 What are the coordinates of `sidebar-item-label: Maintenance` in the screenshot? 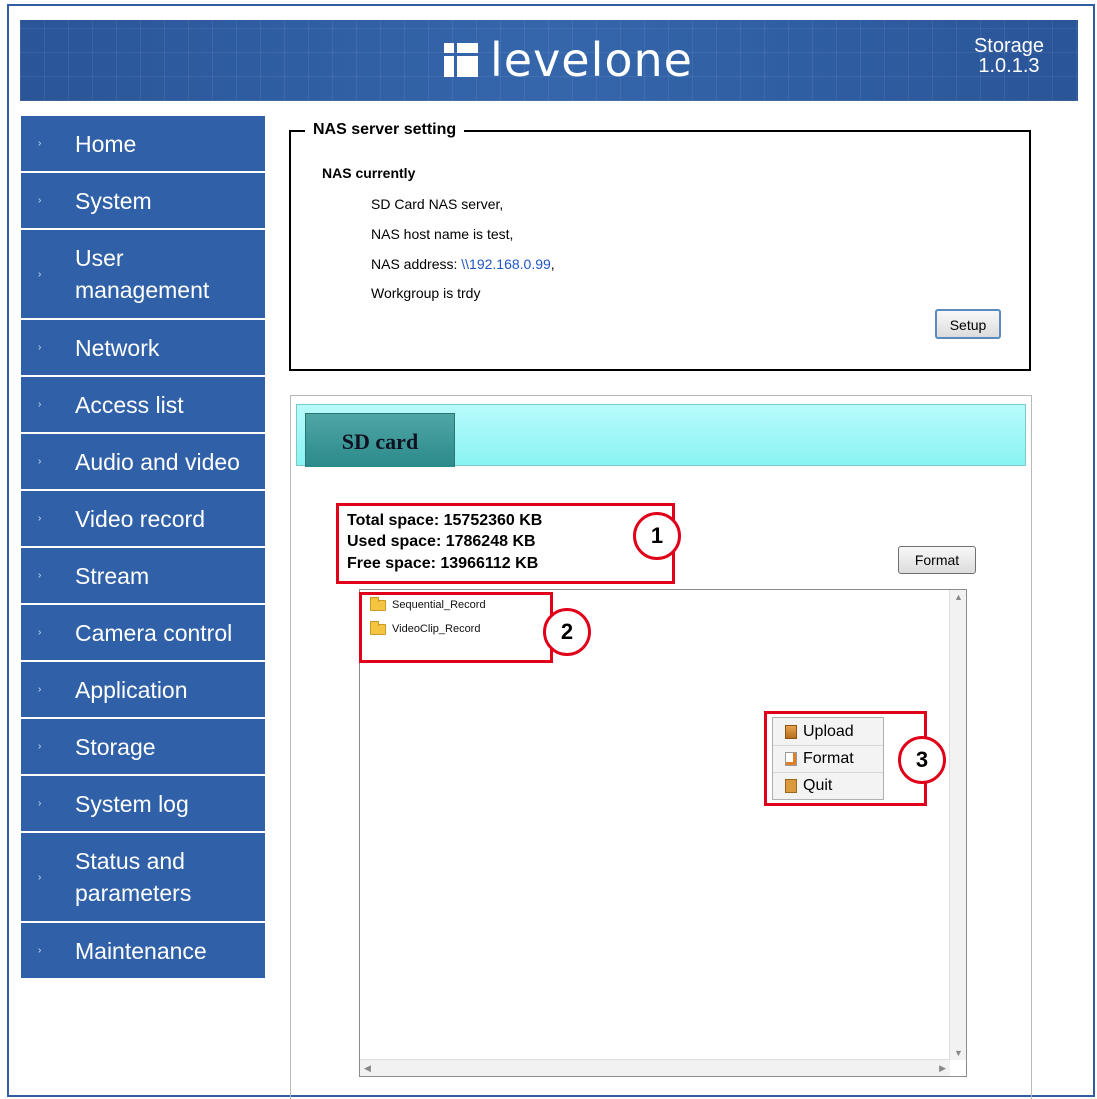 It's located at (141, 950).